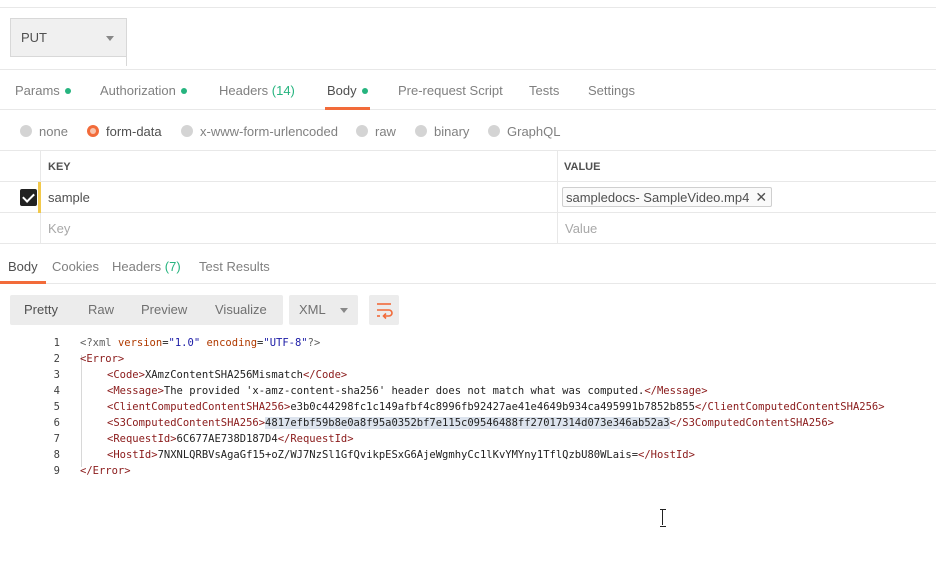  I want to click on code-line: <Code>XAmzContentSHA256Mismatch</Code>, so click(227, 375).